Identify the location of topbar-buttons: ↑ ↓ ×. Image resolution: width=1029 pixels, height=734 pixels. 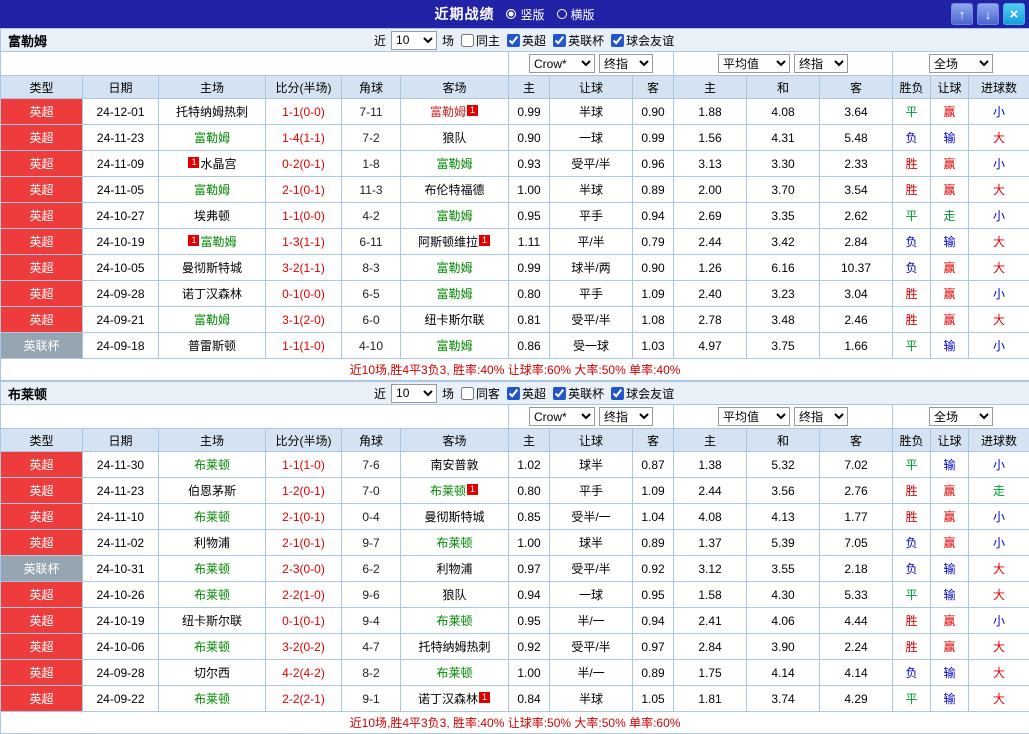
(988, 14).